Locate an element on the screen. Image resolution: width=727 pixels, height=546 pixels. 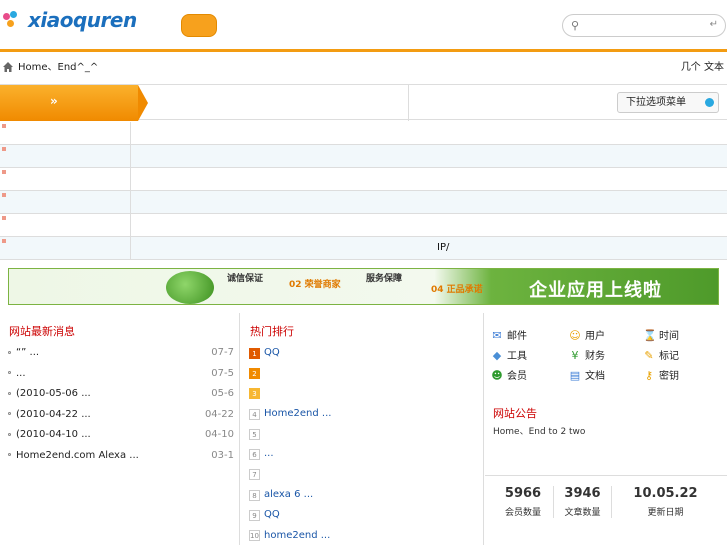
tool-item: ◆ 工具 is located at coordinates (528, 357).